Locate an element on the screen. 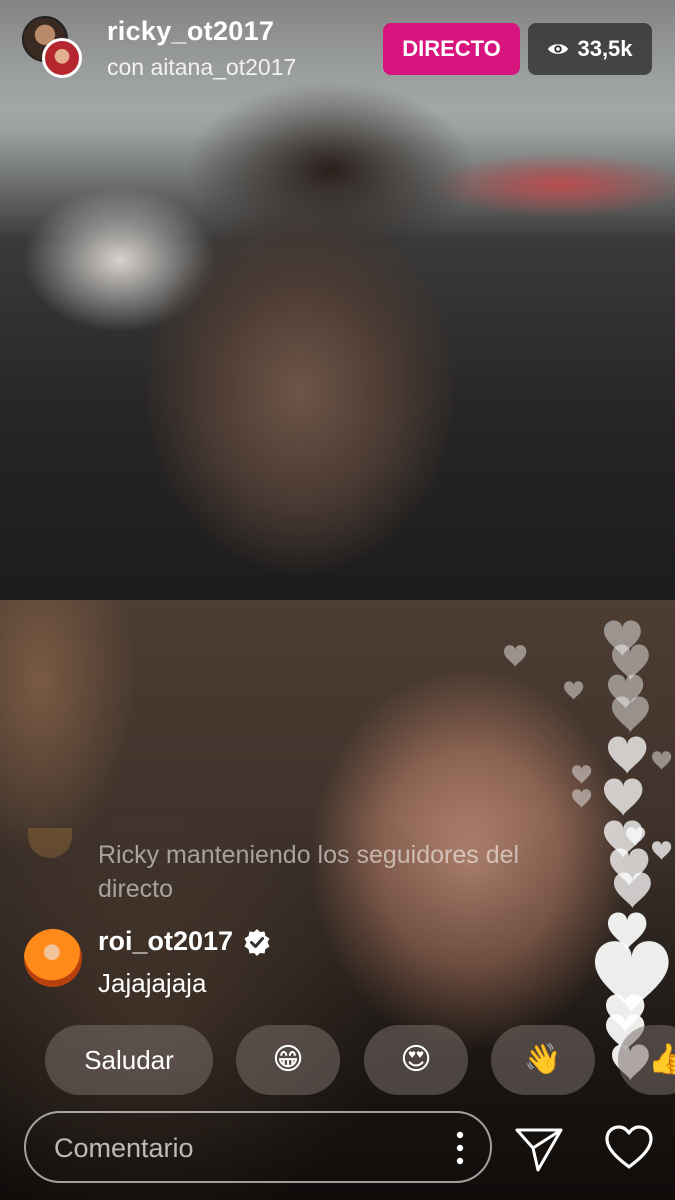  guest-avatar is located at coordinates (62, 58).